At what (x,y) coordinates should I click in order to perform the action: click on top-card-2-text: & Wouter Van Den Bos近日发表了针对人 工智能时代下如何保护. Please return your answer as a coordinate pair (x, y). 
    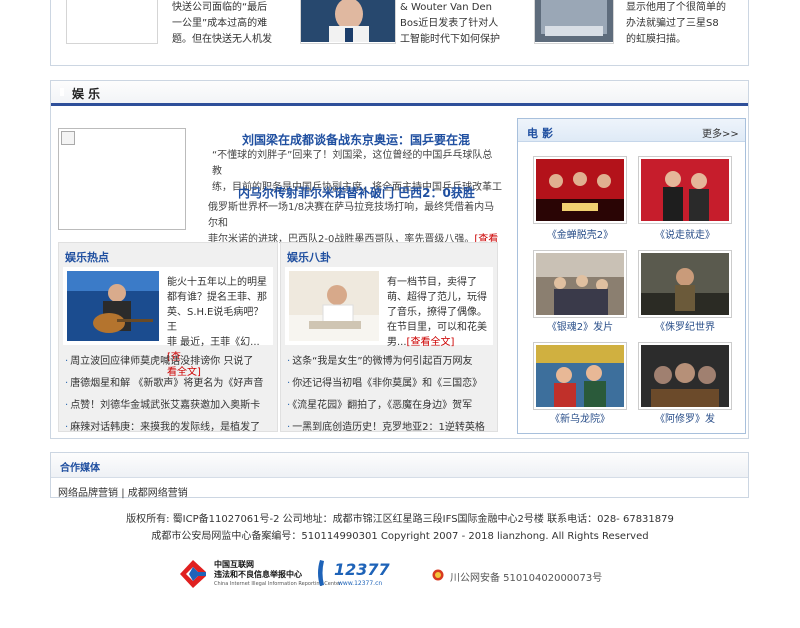
    Looking at the image, I should click on (450, 24).